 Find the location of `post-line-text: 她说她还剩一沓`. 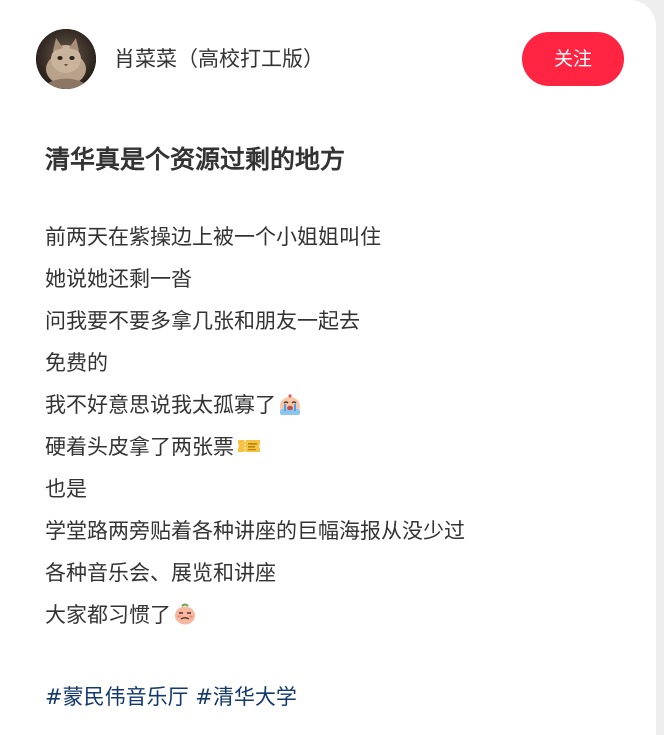

post-line-text: 她说她还剩一沓 is located at coordinates (118, 279).